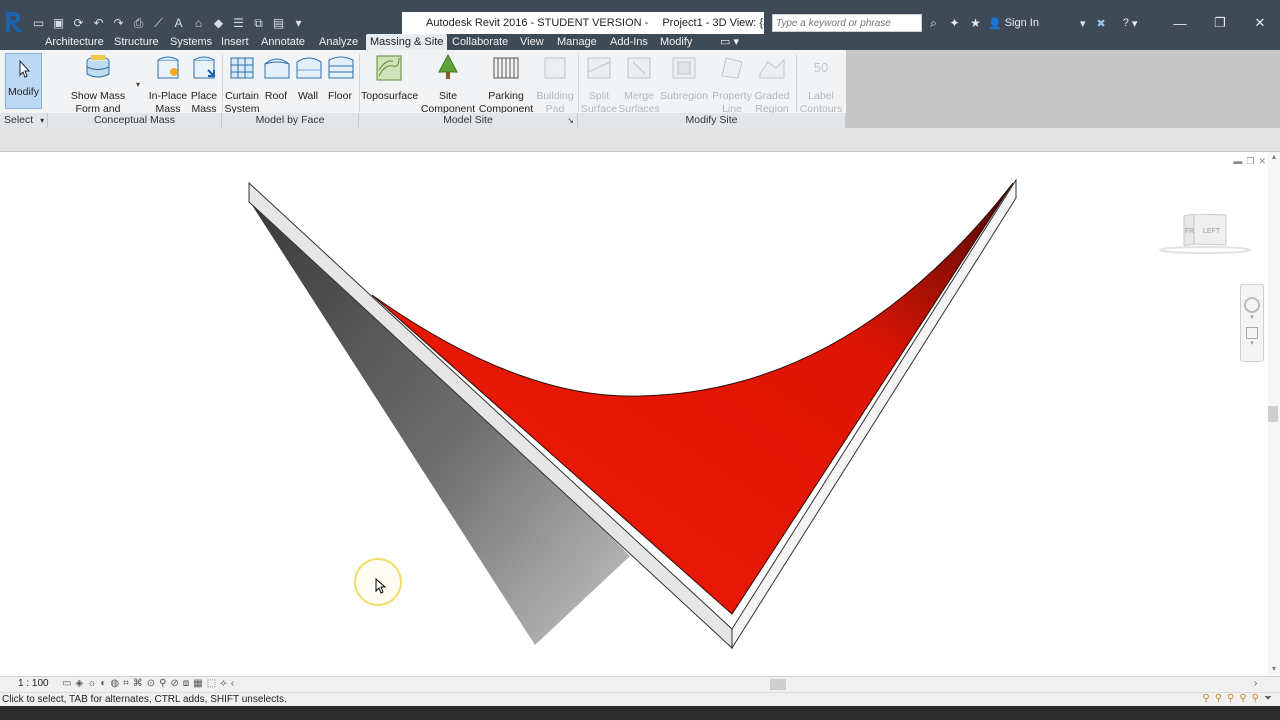 Image resolution: width=1280 pixels, height=720 pixels. Describe the element at coordinates (1260, 23) in the screenshot. I see `close-button: ✕` at that location.